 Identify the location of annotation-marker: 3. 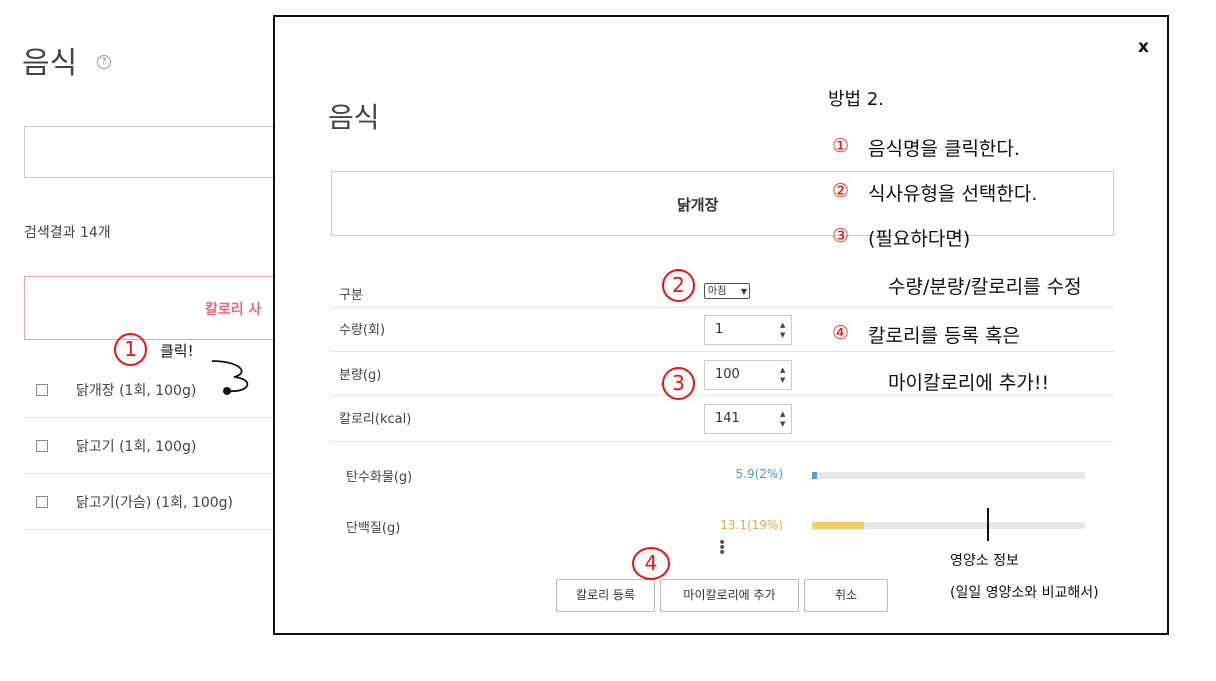
(678, 383).